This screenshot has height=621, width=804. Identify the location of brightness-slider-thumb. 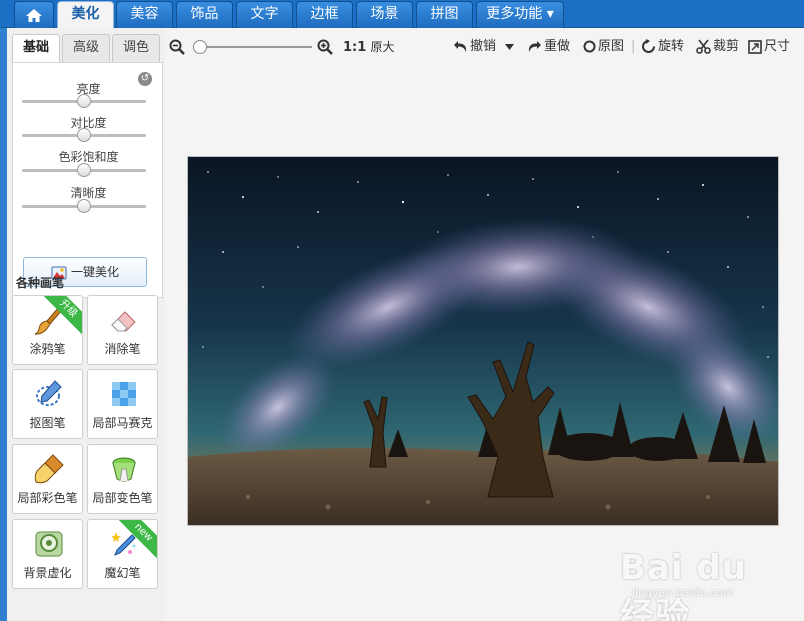
(84, 101).